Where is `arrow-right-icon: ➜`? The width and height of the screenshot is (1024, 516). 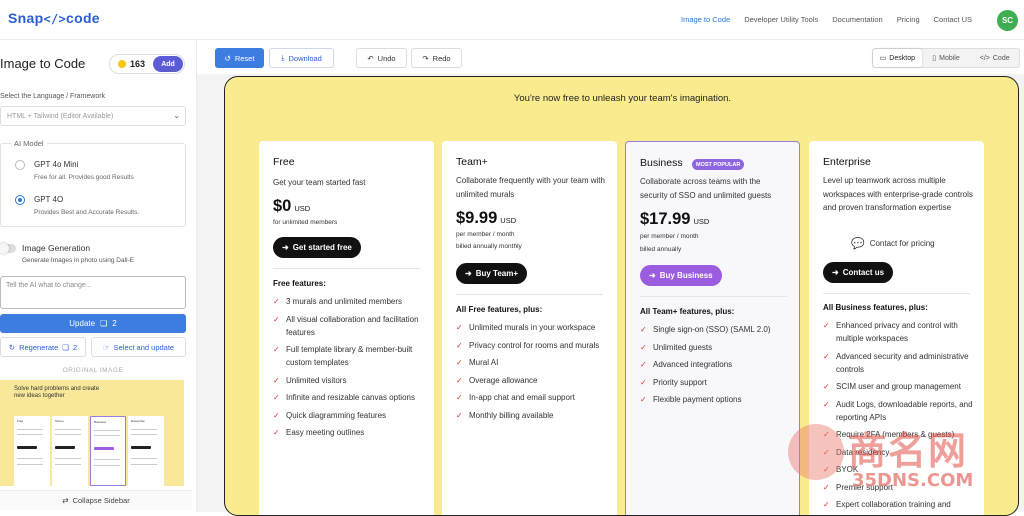
arrow-right-icon: ➜ is located at coordinates (468, 273).